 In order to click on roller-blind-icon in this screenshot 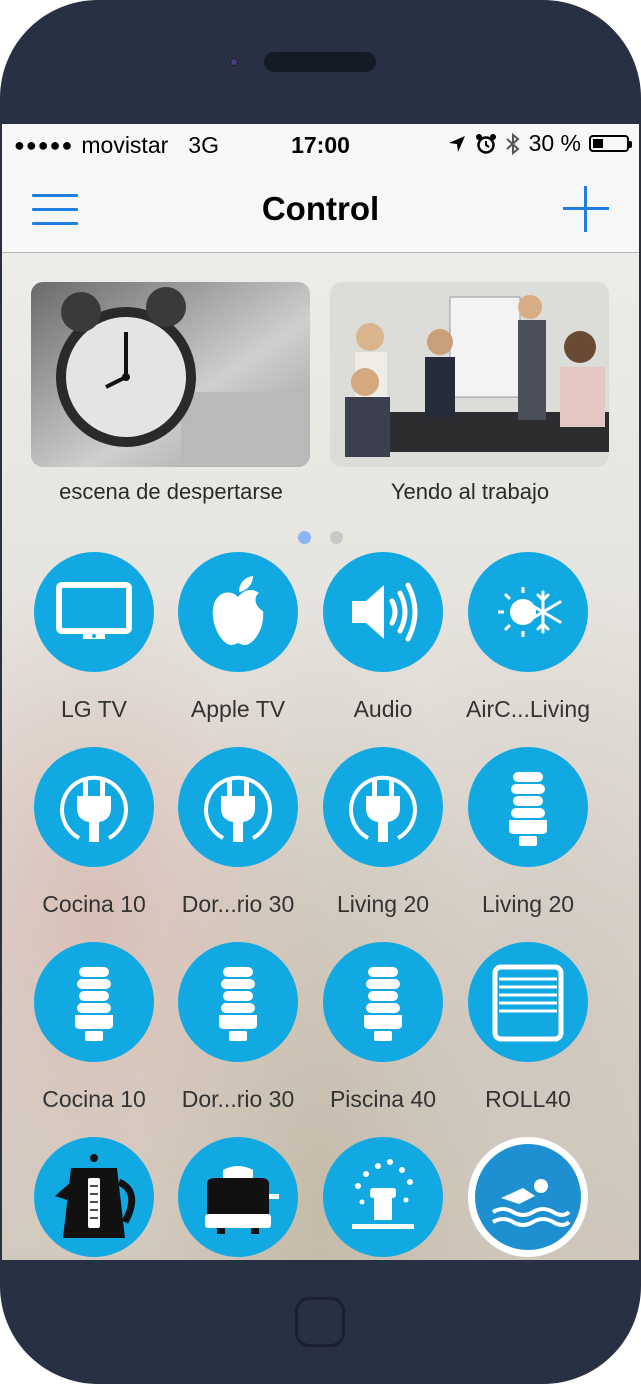, I will do `click(528, 1002)`.